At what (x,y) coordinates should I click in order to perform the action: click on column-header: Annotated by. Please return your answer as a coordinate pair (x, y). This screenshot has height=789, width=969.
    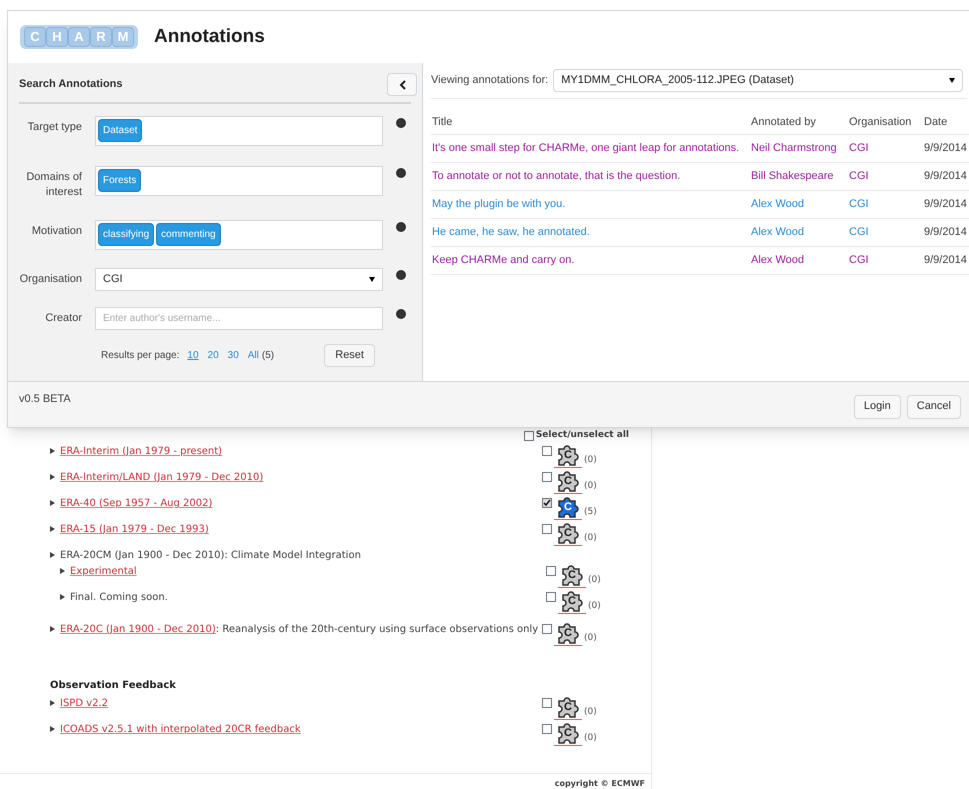
    Looking at the image, I should click on (784, 122).